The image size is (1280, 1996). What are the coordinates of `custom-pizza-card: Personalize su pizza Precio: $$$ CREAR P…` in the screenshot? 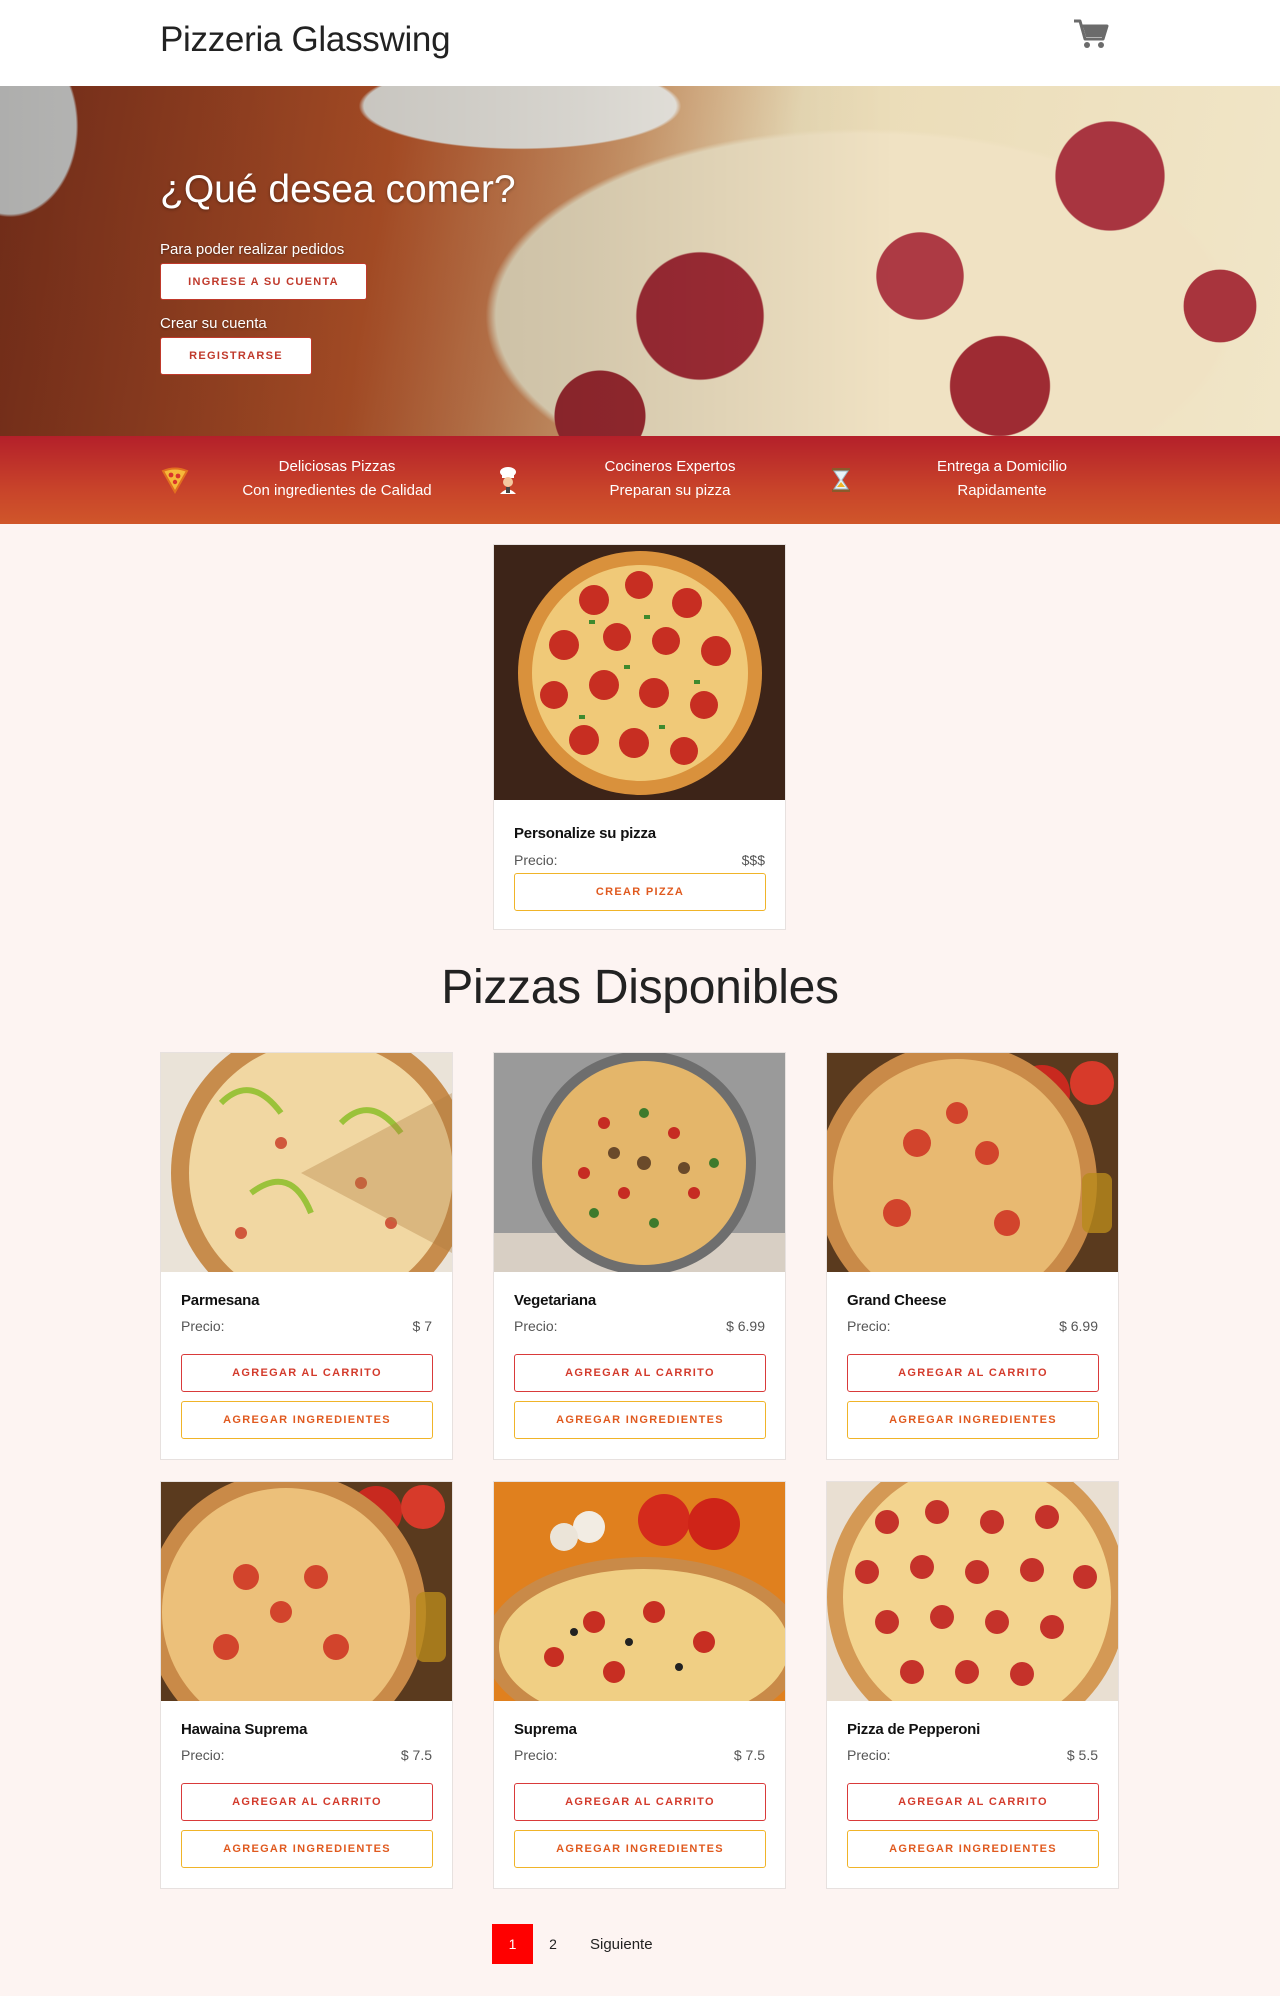 It's located at (639, 737).